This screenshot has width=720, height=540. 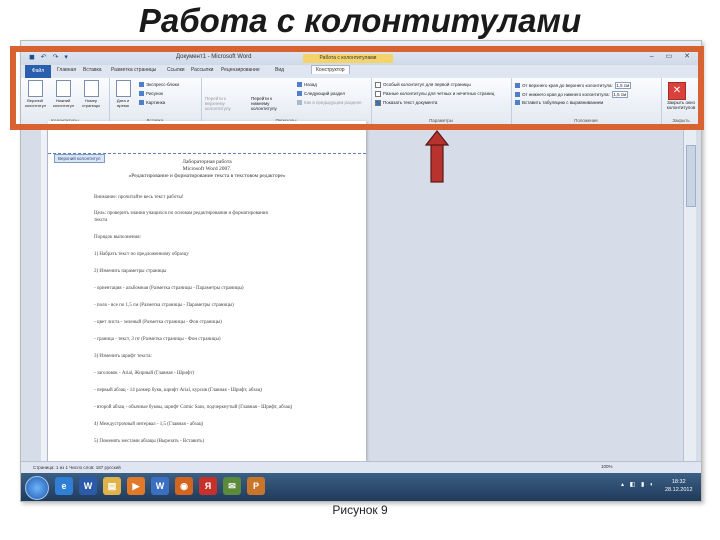 I want to click on doc-line: Порядок выполнения:, so click(x=117, y=237).